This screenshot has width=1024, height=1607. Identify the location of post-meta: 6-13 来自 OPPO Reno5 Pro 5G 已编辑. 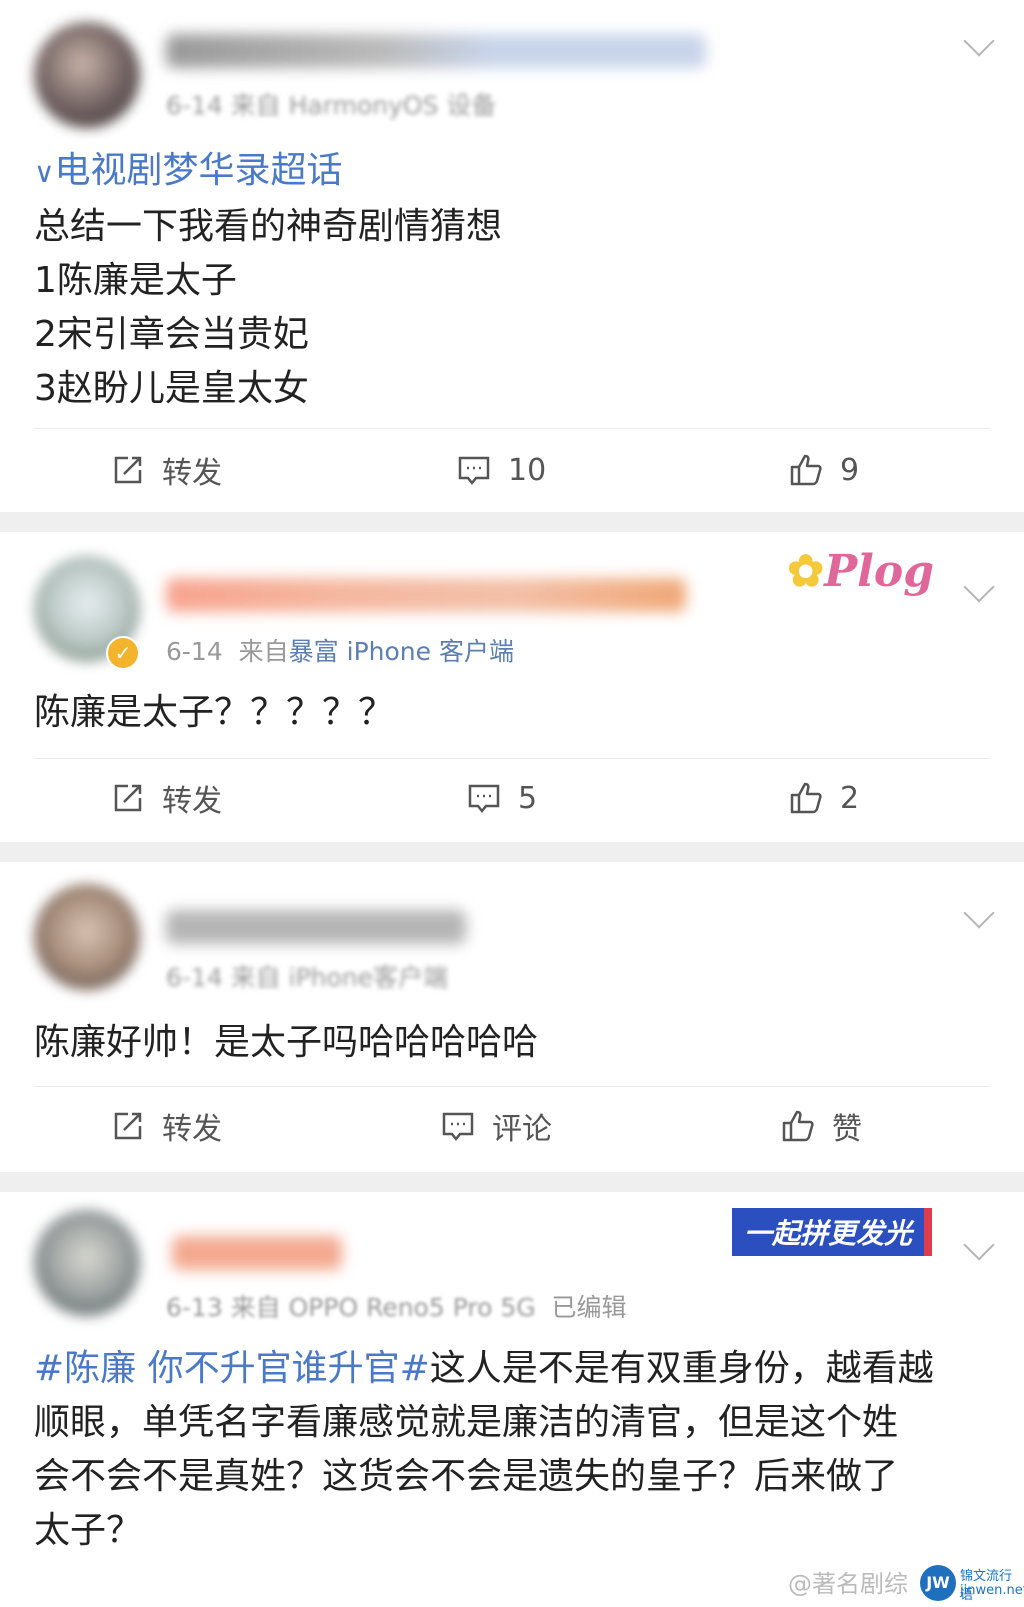
(396, 1307).